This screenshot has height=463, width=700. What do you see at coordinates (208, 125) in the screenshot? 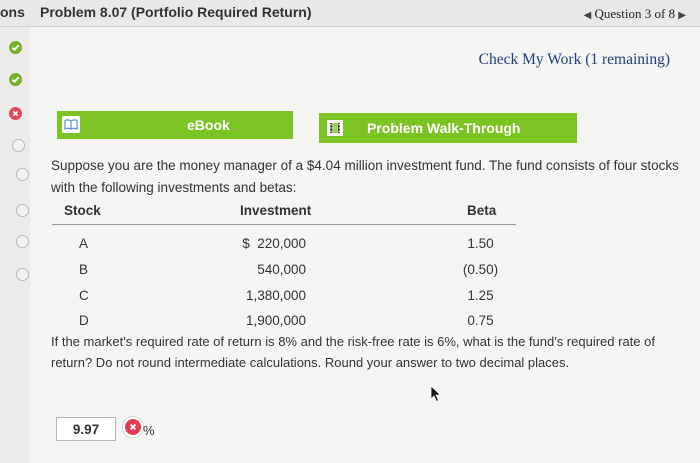
I see `ebook-label: eBook` at bounding box center [208, 125].